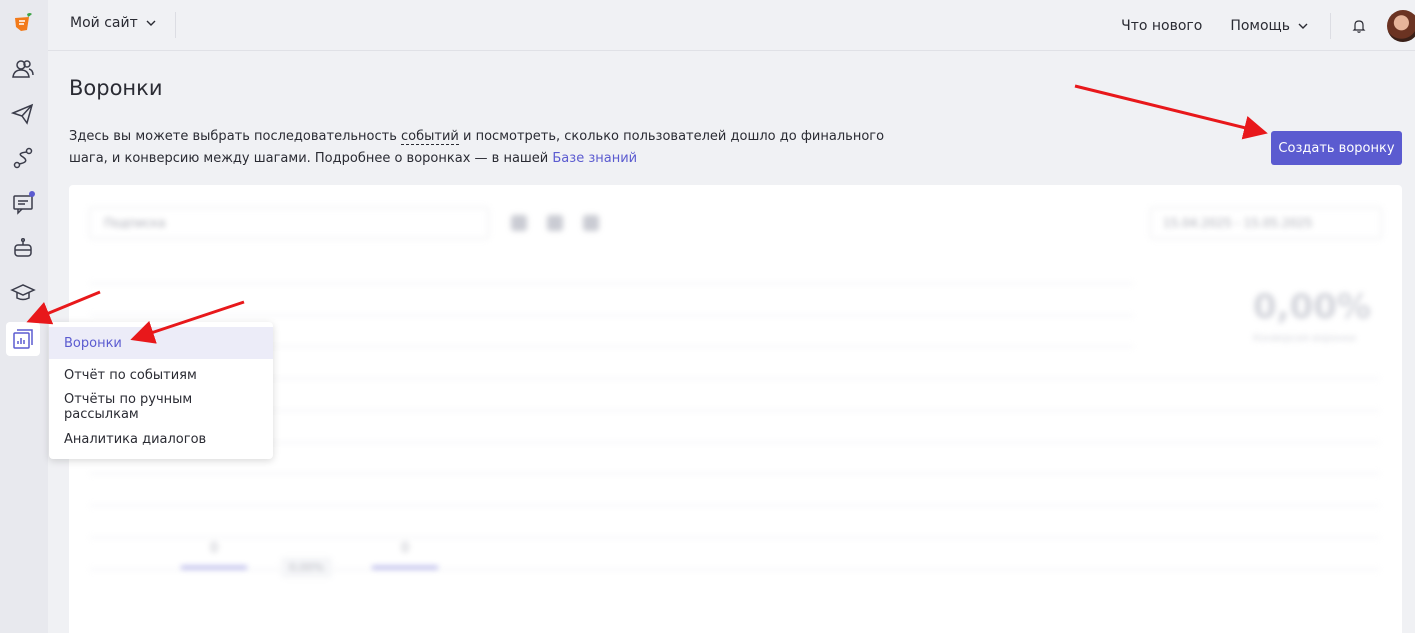 This screenshot has width=1415, height=633. Describe the element at coordinates (23, 114) in the screenshot. I see `mailing-icon` at that location.